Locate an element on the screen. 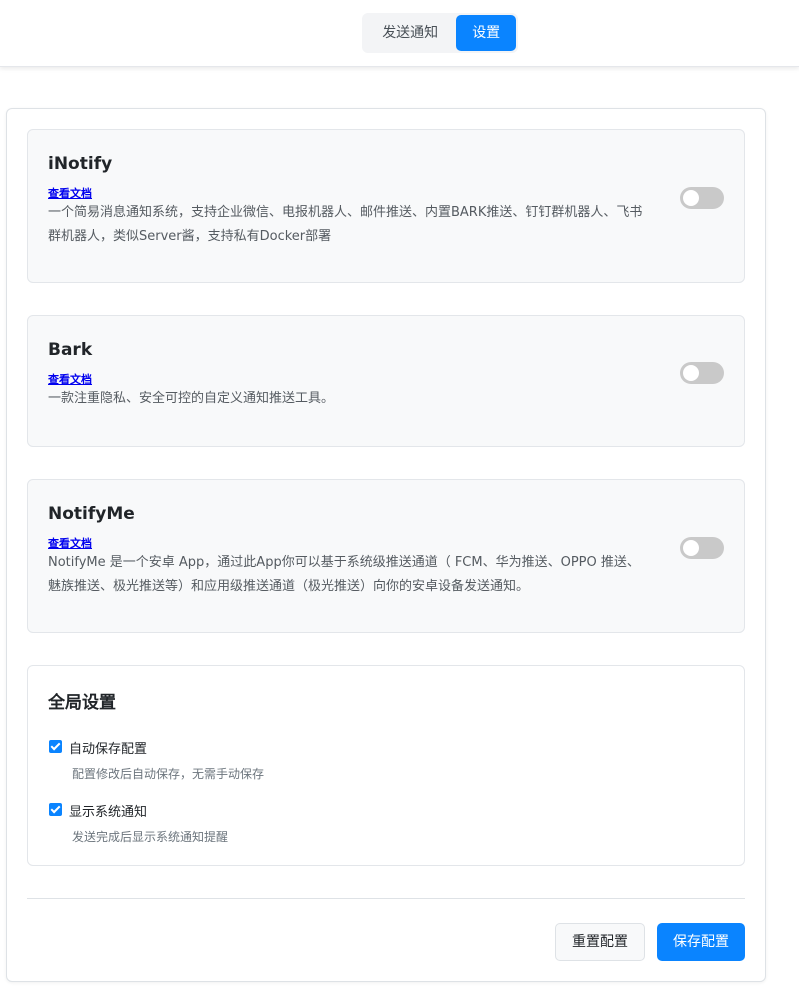  system-notify-hint: 发送完成后显示系统通知提醒 is located at coordinates (150, 837).